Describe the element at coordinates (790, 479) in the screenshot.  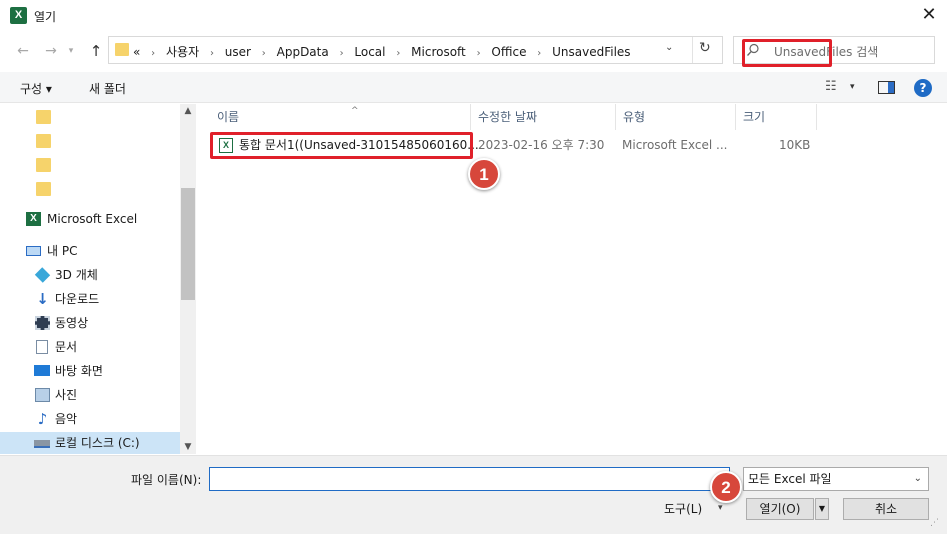
I see `filetype-value: 모든 Excel 파일` at that location.